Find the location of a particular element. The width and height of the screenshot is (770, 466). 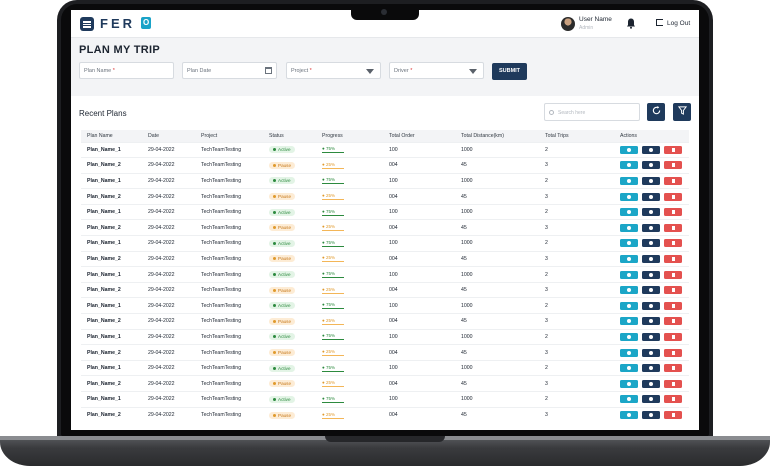

filter-button is located at coordinates (682, 112).